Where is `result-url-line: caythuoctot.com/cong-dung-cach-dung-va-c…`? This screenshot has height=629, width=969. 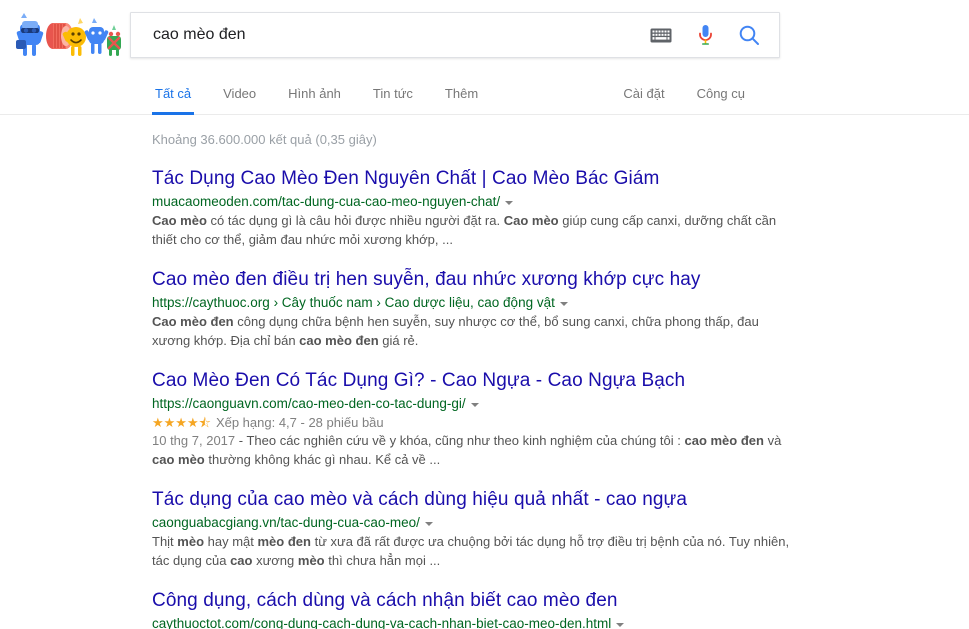
result-url-line: caythuoctot.com/cong-dung-cach-dung-va-c… is located at coordinates (472, 622).